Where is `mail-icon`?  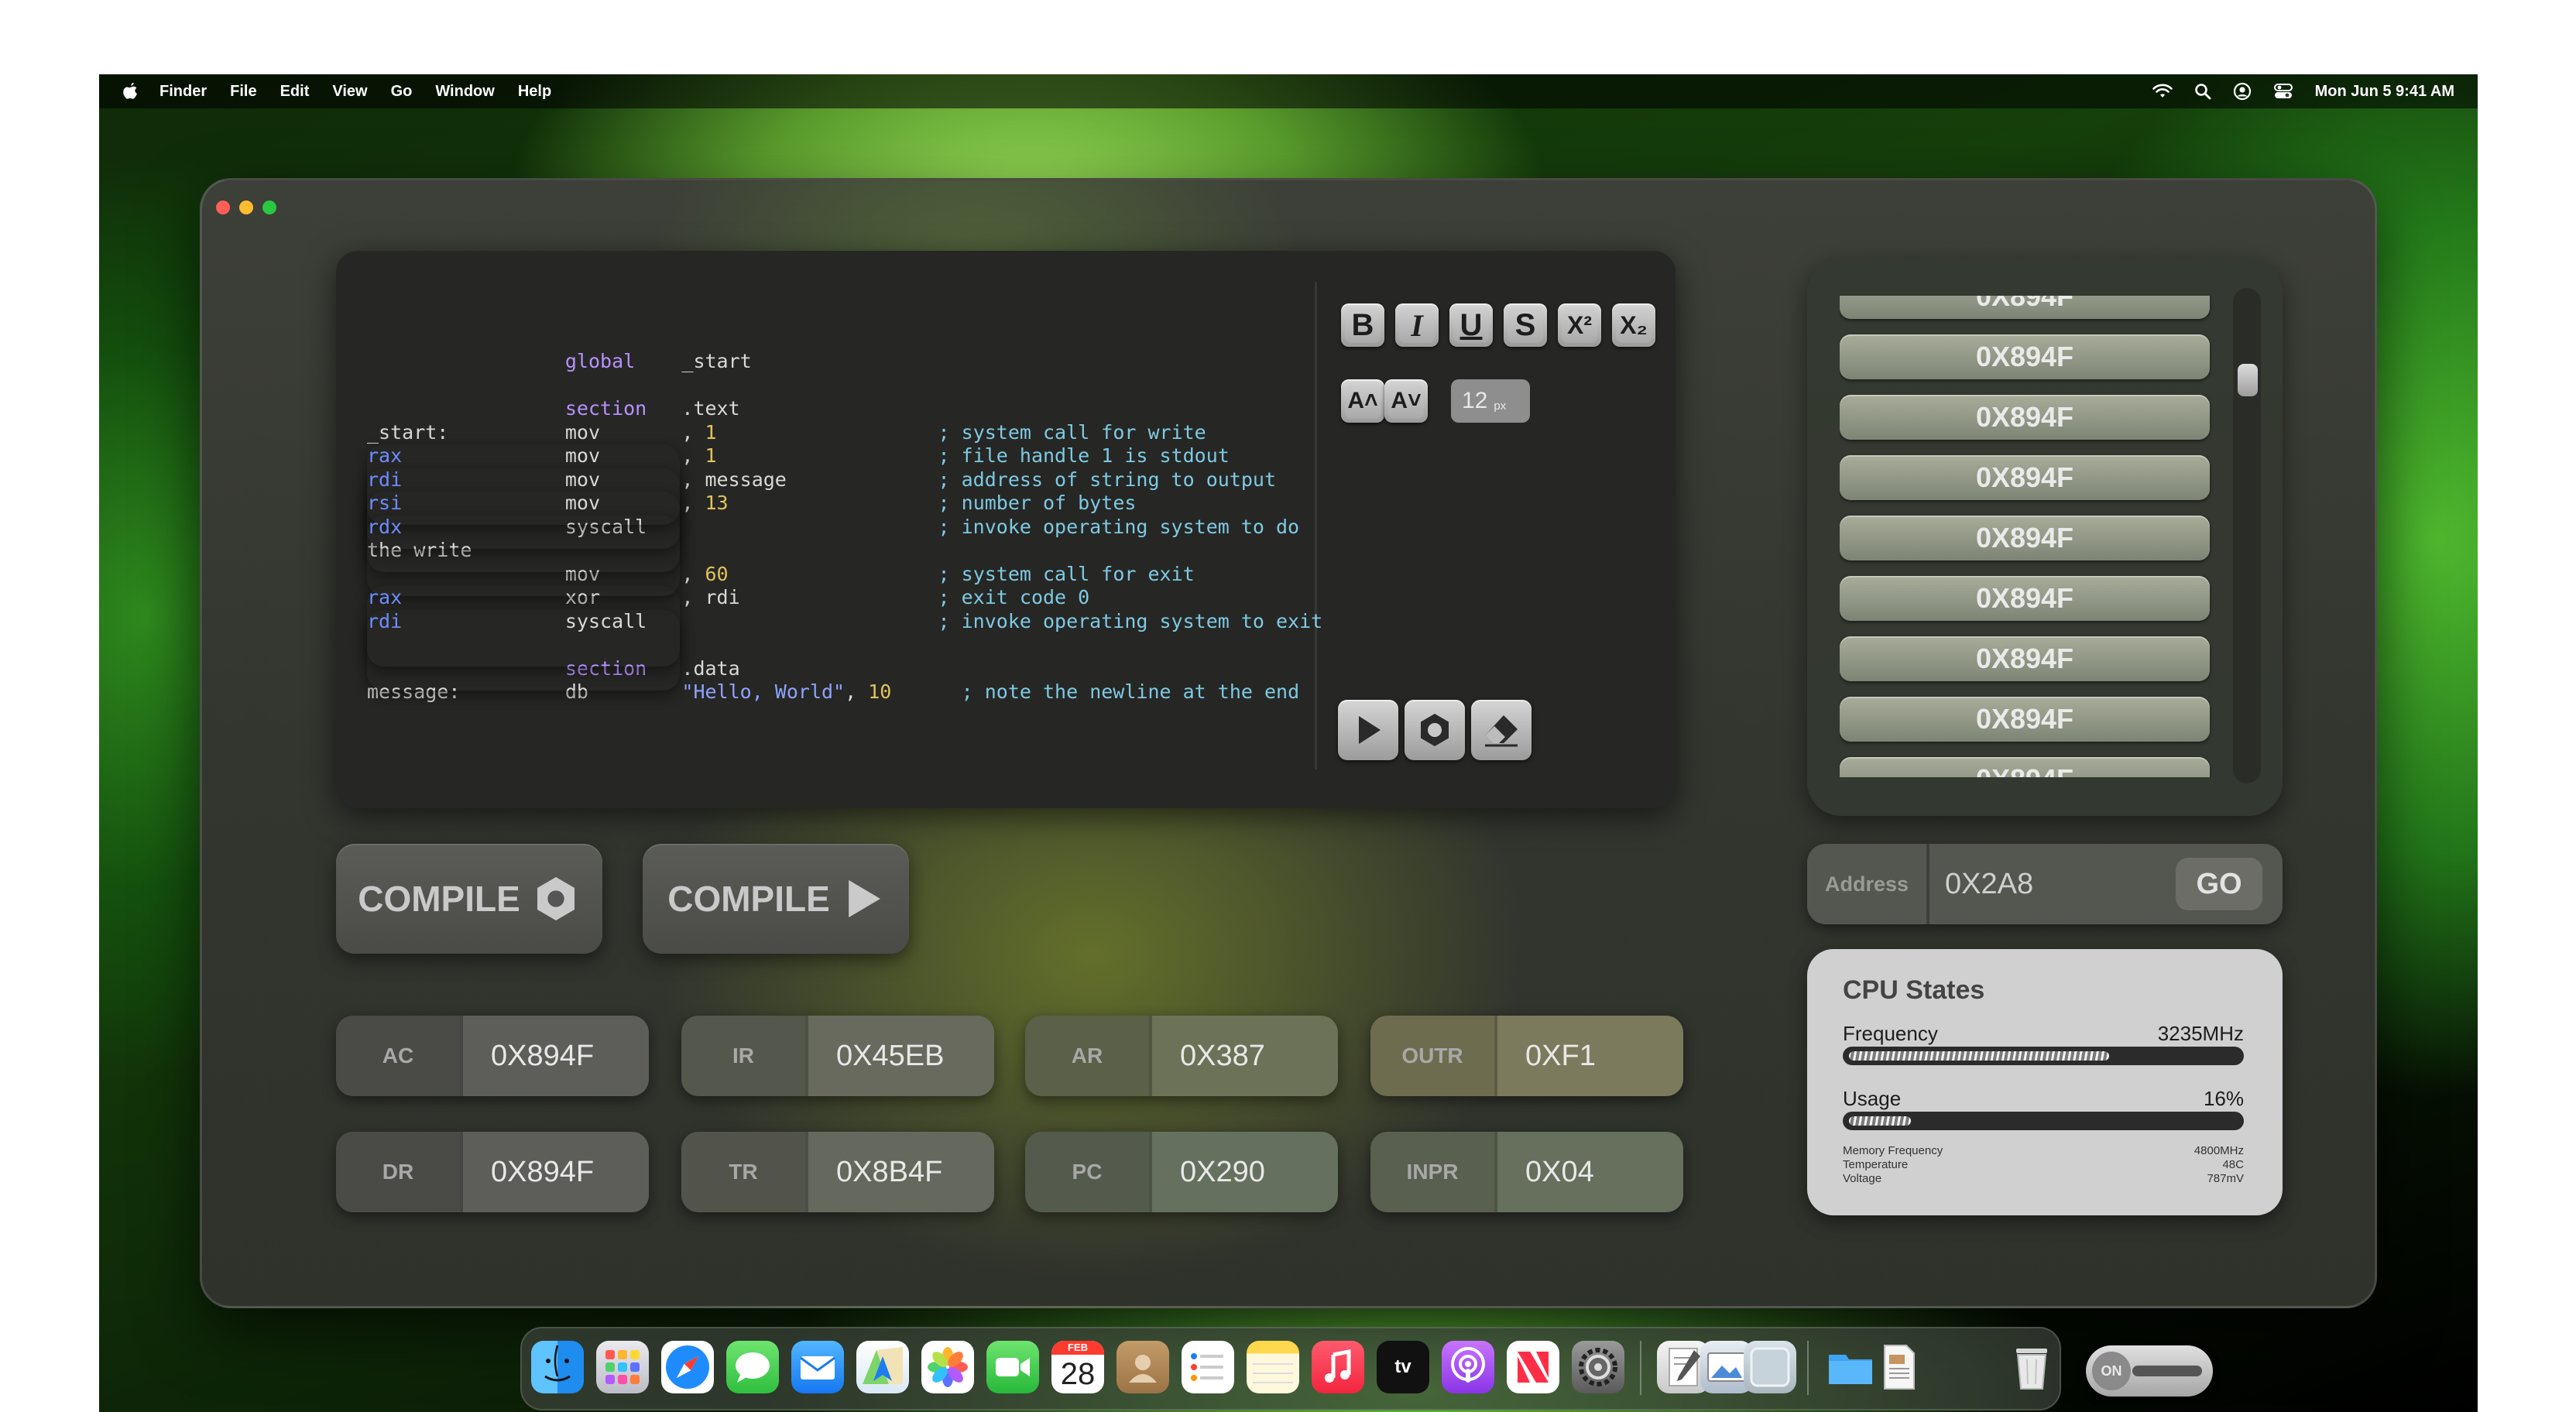
mail-icon is located at coordinates (817, 1367).